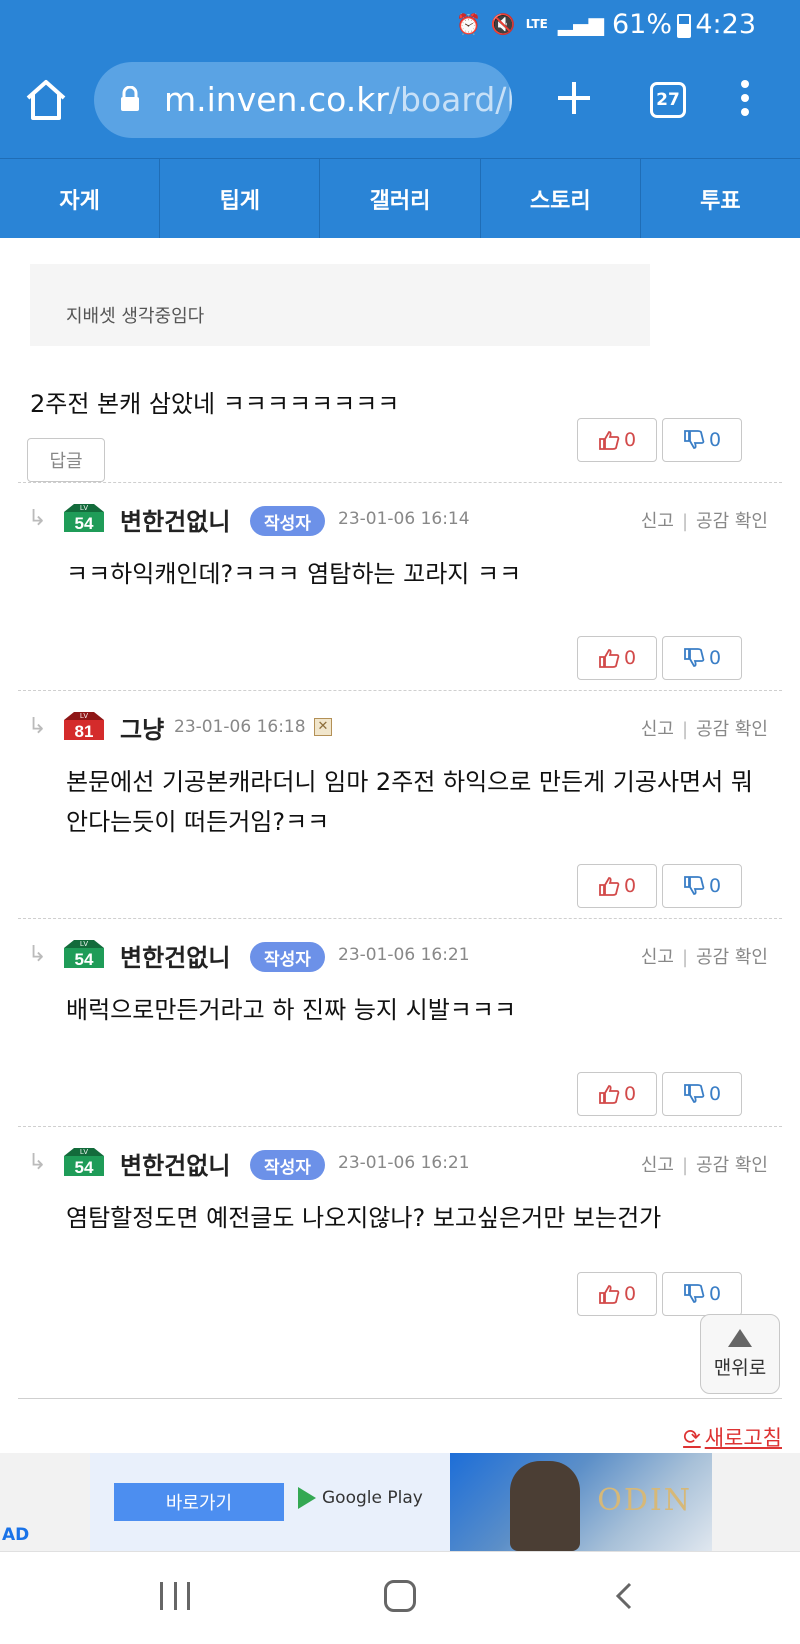  I want to click on address-bar: m.inven.co.kr/board/l, so click(303, 100).